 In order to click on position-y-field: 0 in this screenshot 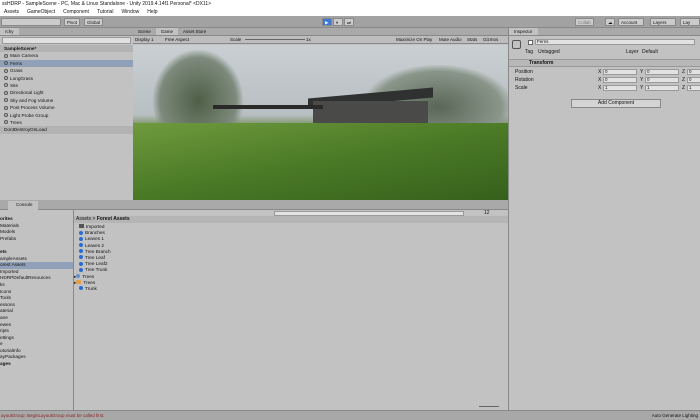, I will do `click(662, 72)`.